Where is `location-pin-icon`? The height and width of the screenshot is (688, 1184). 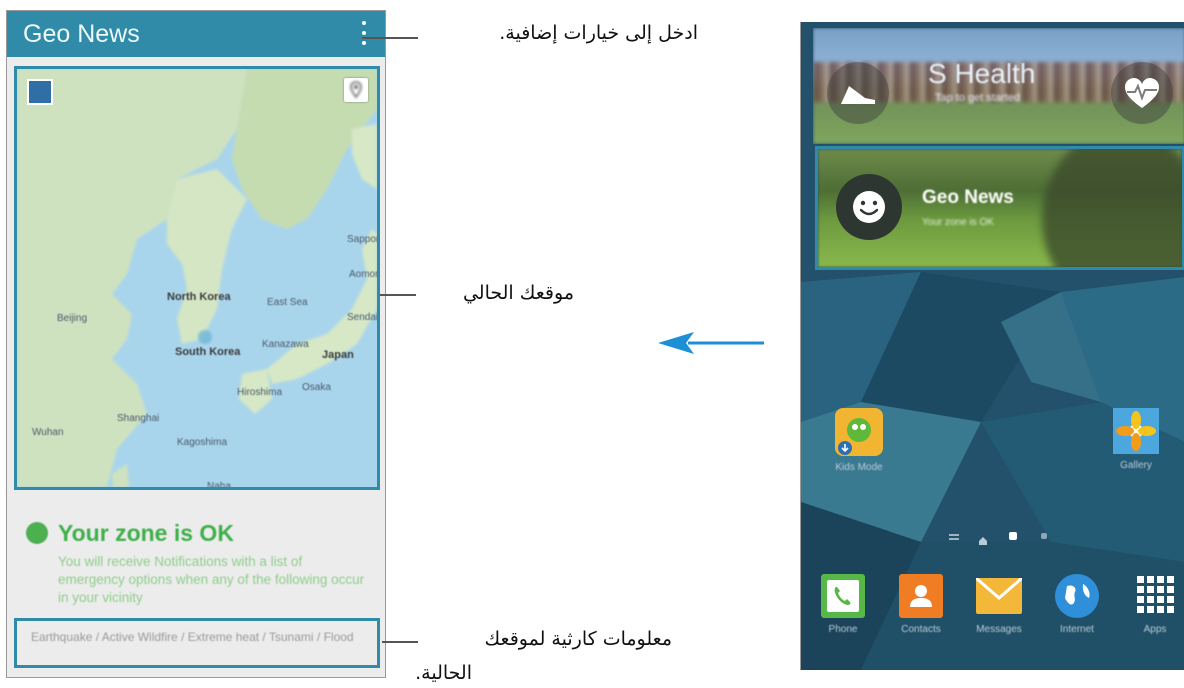 location-pin-icon is located at coordinates (356, 90).